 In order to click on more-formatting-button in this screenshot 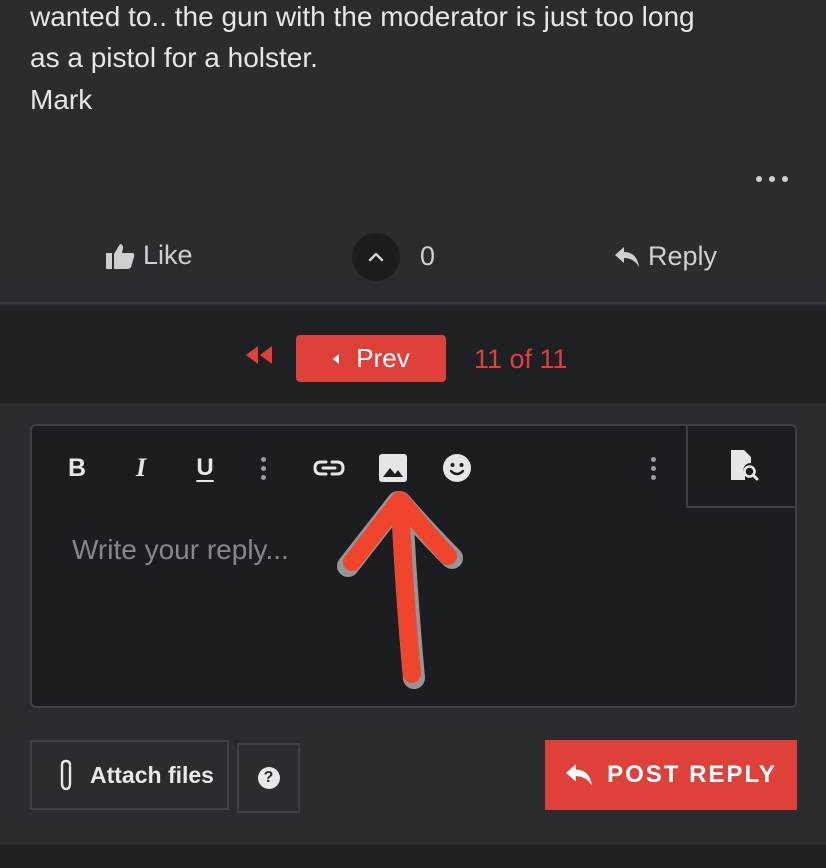, I will do `click(263, 468)`.